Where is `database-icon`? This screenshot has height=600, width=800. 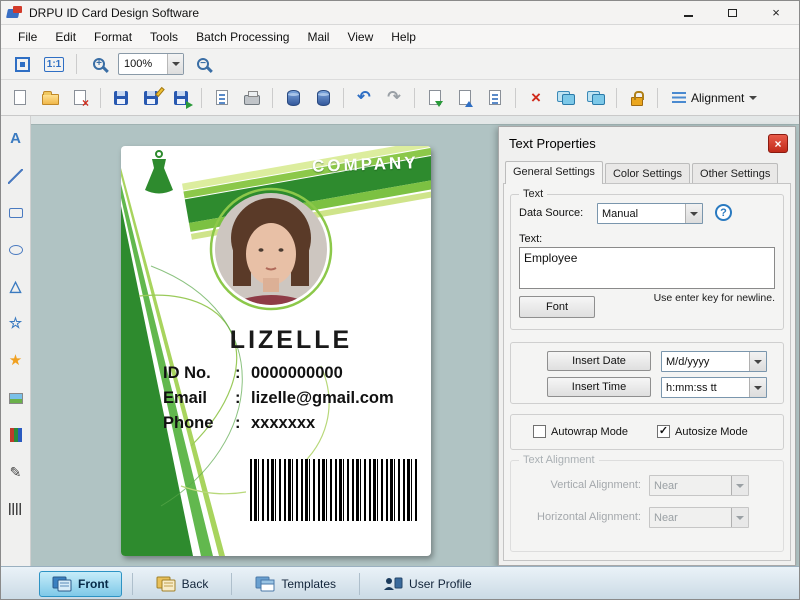 database-icon is located at coordinates (293, 97).